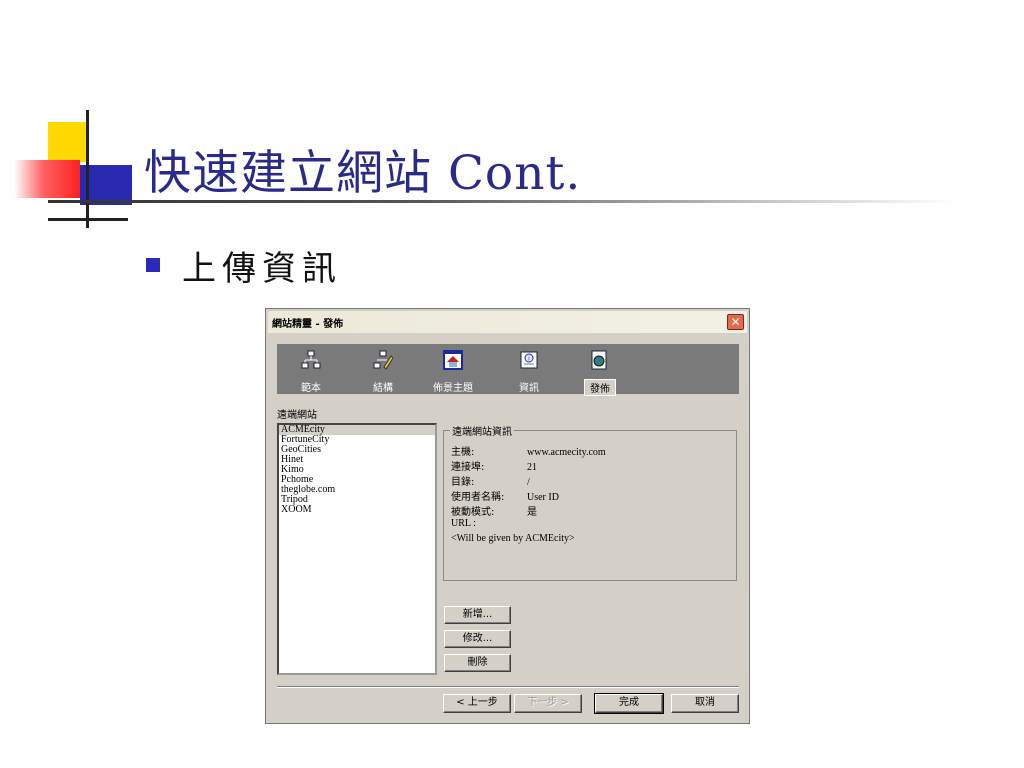 This screenshot has width=1024, height=768. I want to click on wizard-steps-bar: 範本 結構 佈景主題 i 資訊 發佈, so click(508, 370).